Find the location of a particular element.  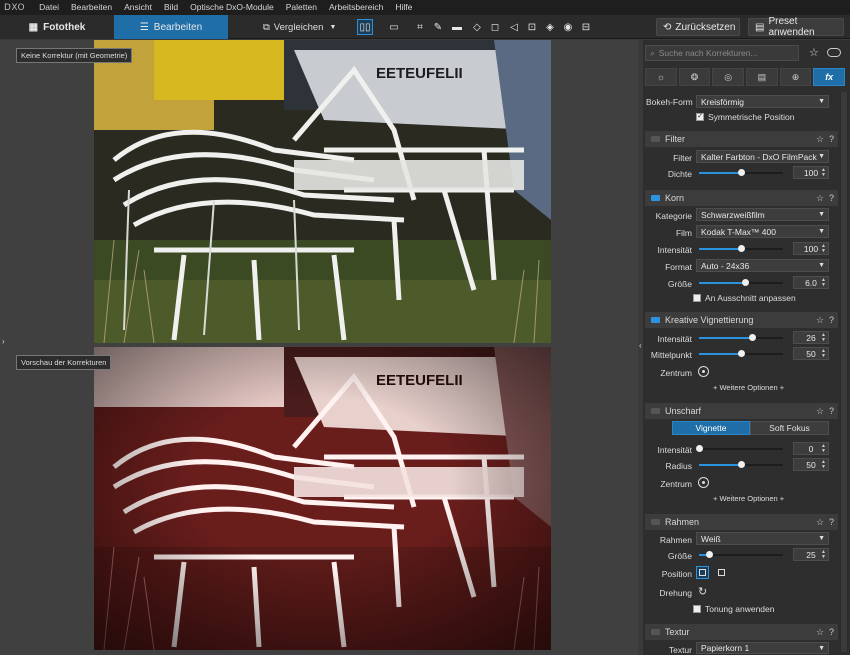

eyedropper-icon: ✎ is located at coordinates (438, 27).